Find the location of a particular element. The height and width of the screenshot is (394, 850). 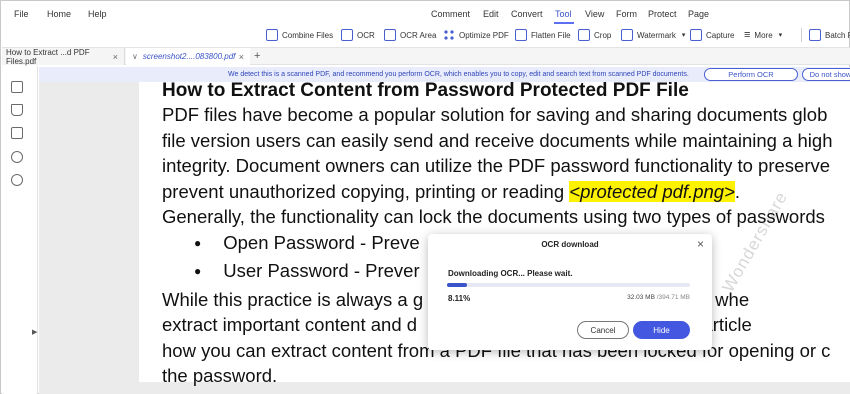

paragraph-line: the password. is located at coordinates (220, 375).